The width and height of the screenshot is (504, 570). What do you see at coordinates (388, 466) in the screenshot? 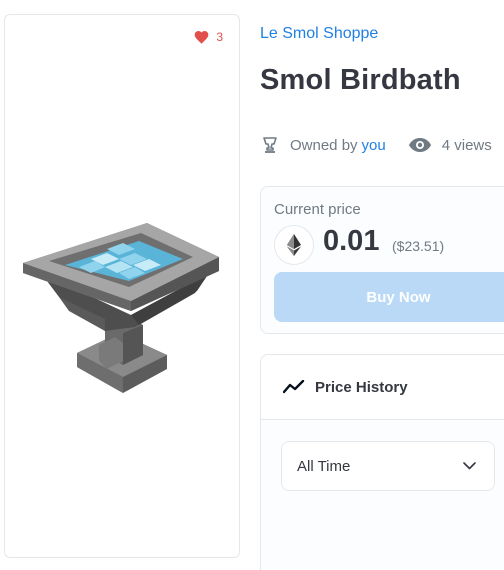
I see `time-range-select: All Time` at bounding box center [388, 466].